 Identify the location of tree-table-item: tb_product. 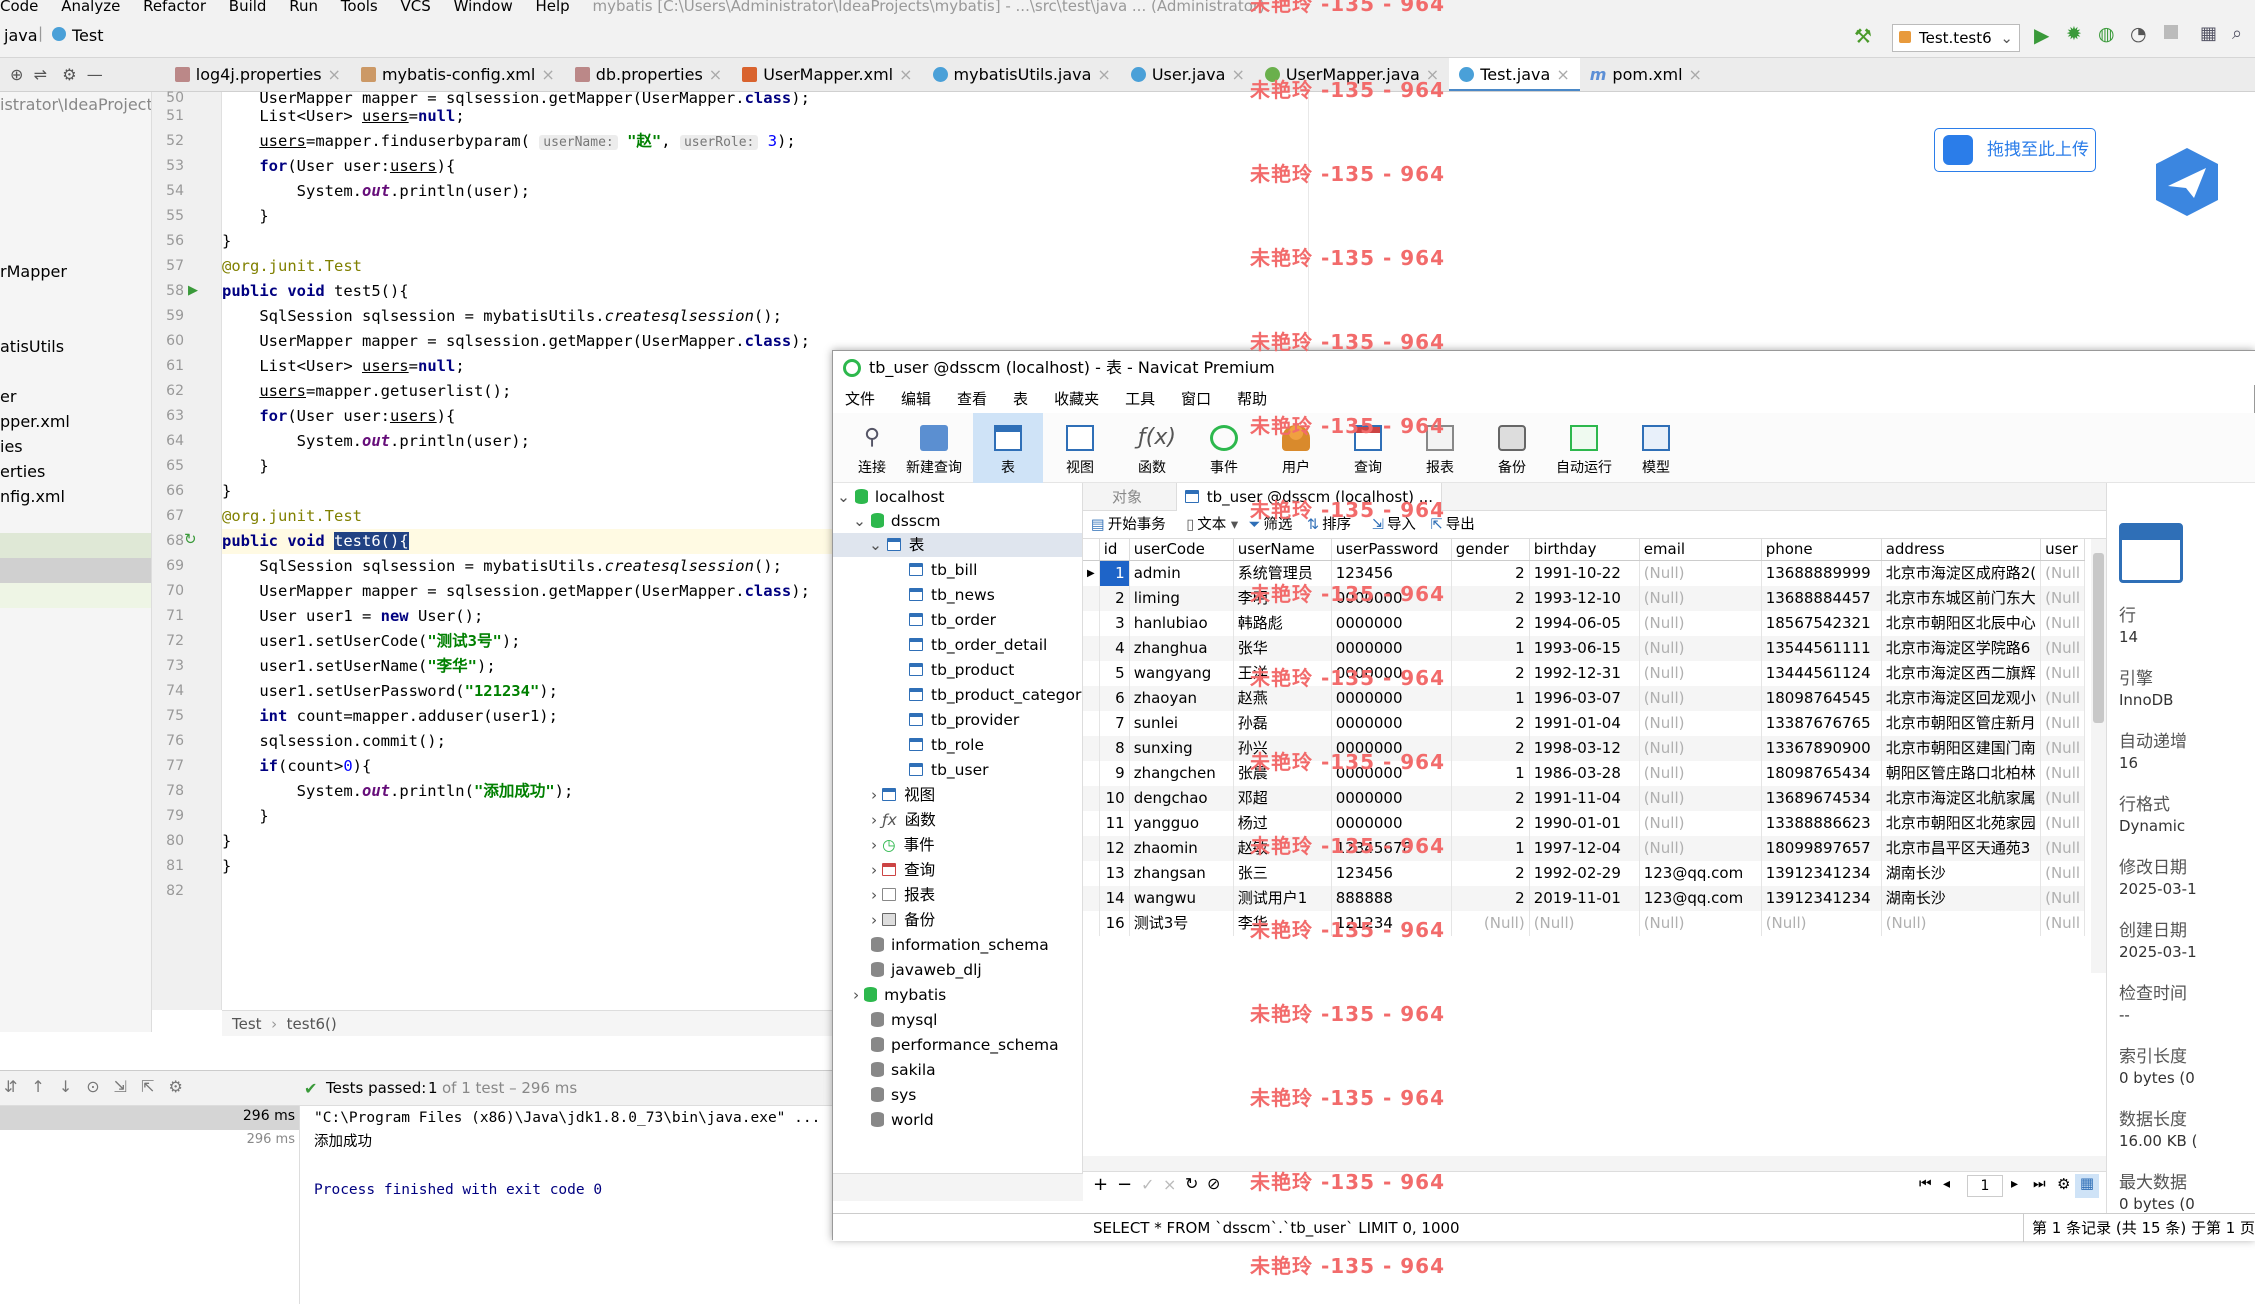
(961, 670).